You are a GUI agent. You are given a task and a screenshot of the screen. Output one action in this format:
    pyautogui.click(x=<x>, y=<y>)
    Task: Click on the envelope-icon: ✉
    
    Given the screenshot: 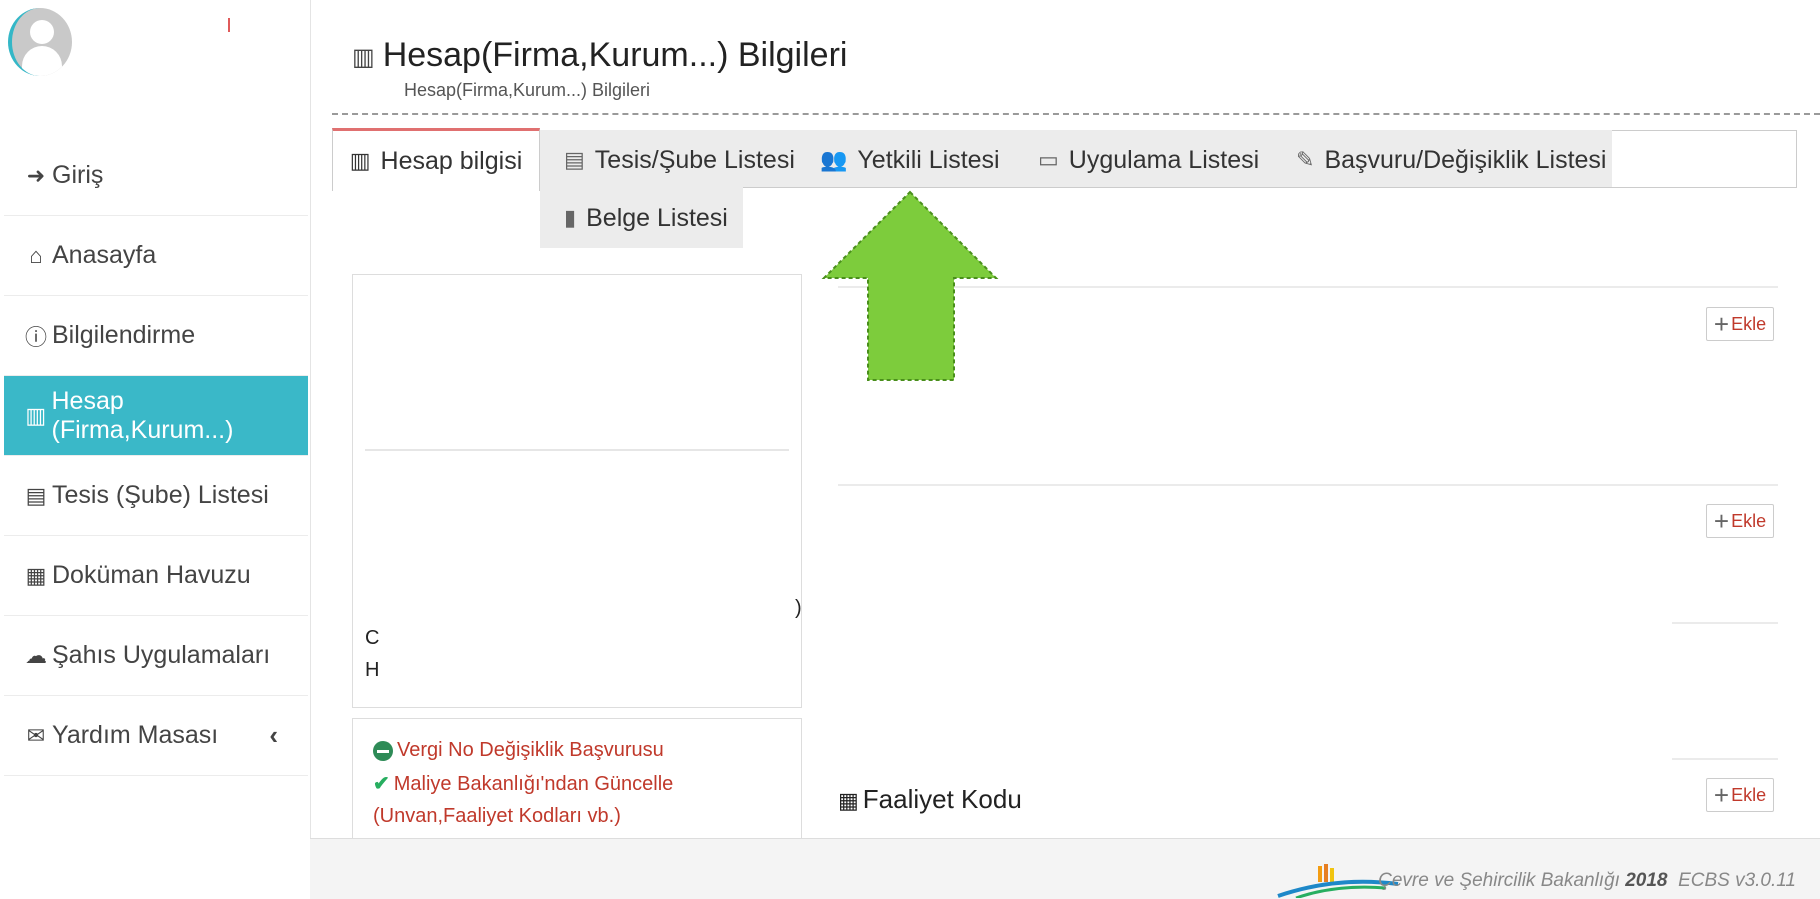 What is the action you would take?
    pyautogui.click(x=36, y=735)
    